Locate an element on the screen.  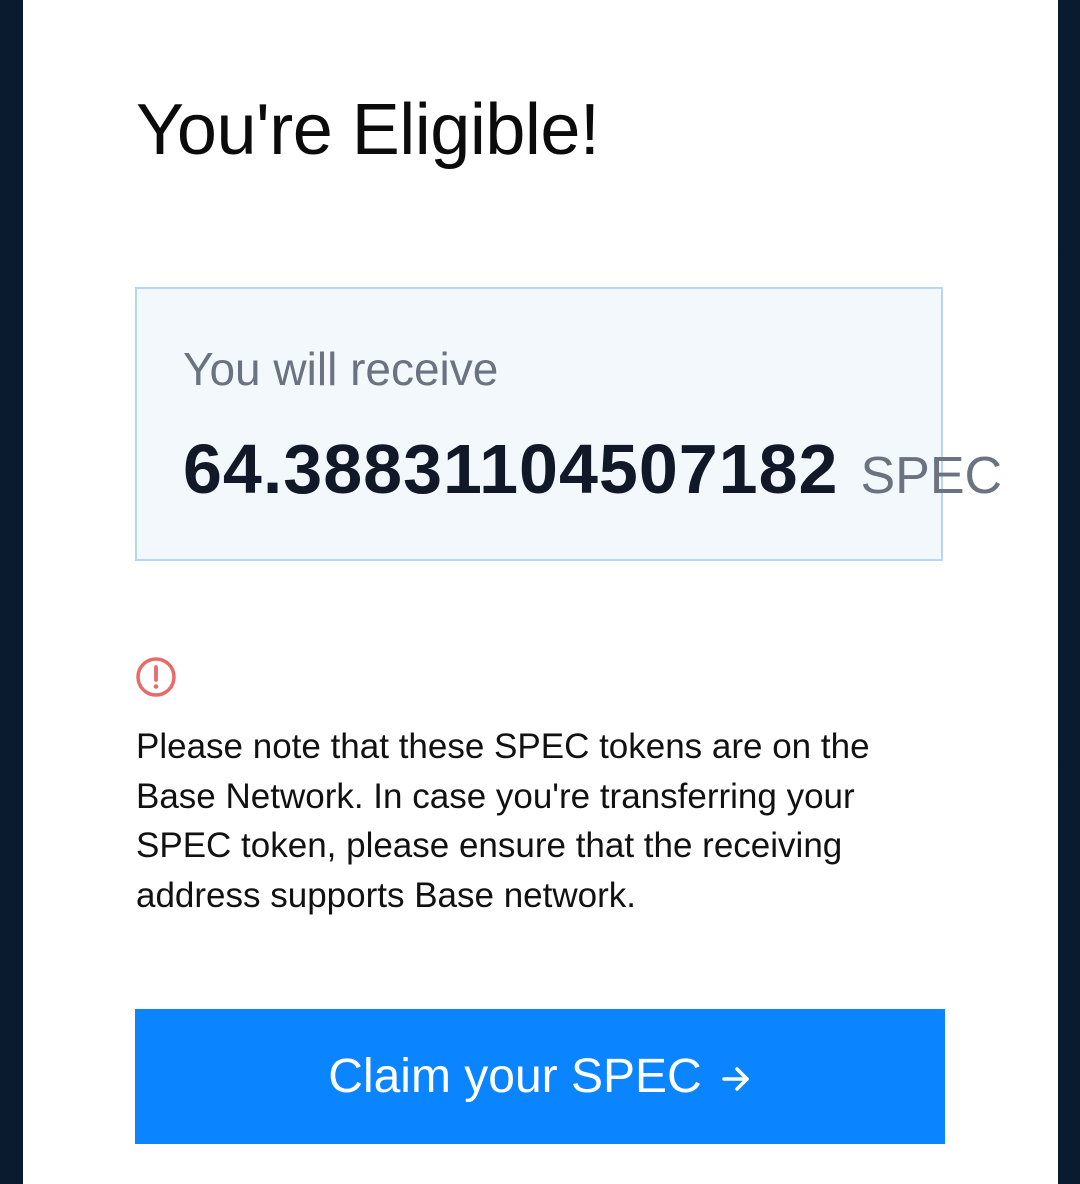
token-unit: SPEC is located at coordinates (931, 476).